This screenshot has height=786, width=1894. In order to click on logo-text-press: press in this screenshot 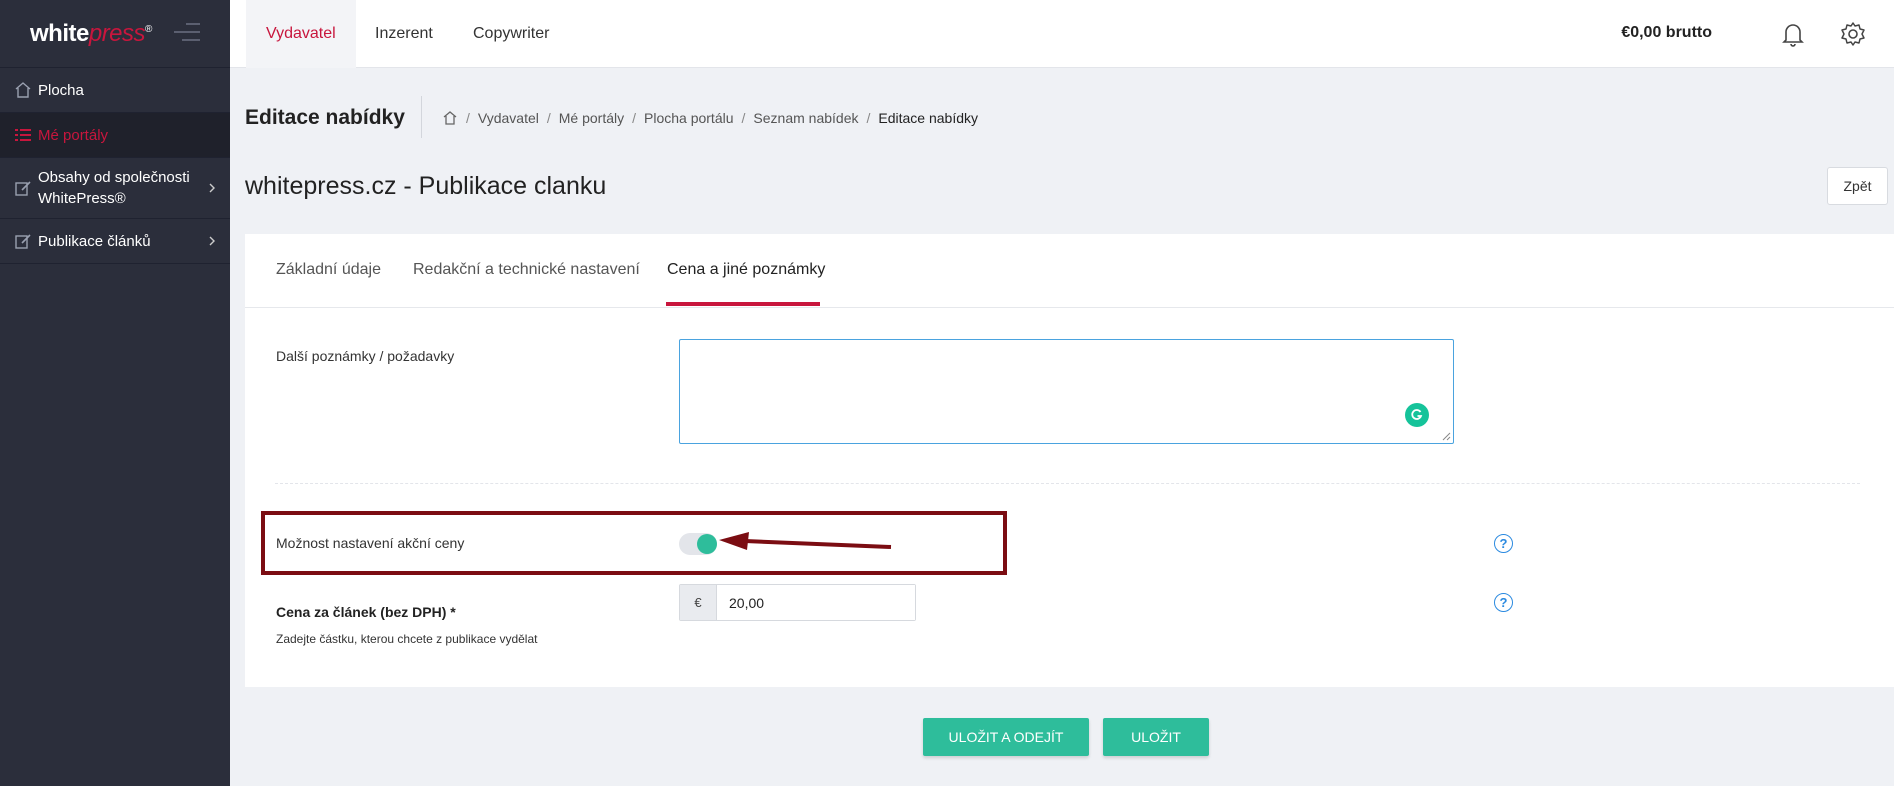, I will do `click(117, 33)`.